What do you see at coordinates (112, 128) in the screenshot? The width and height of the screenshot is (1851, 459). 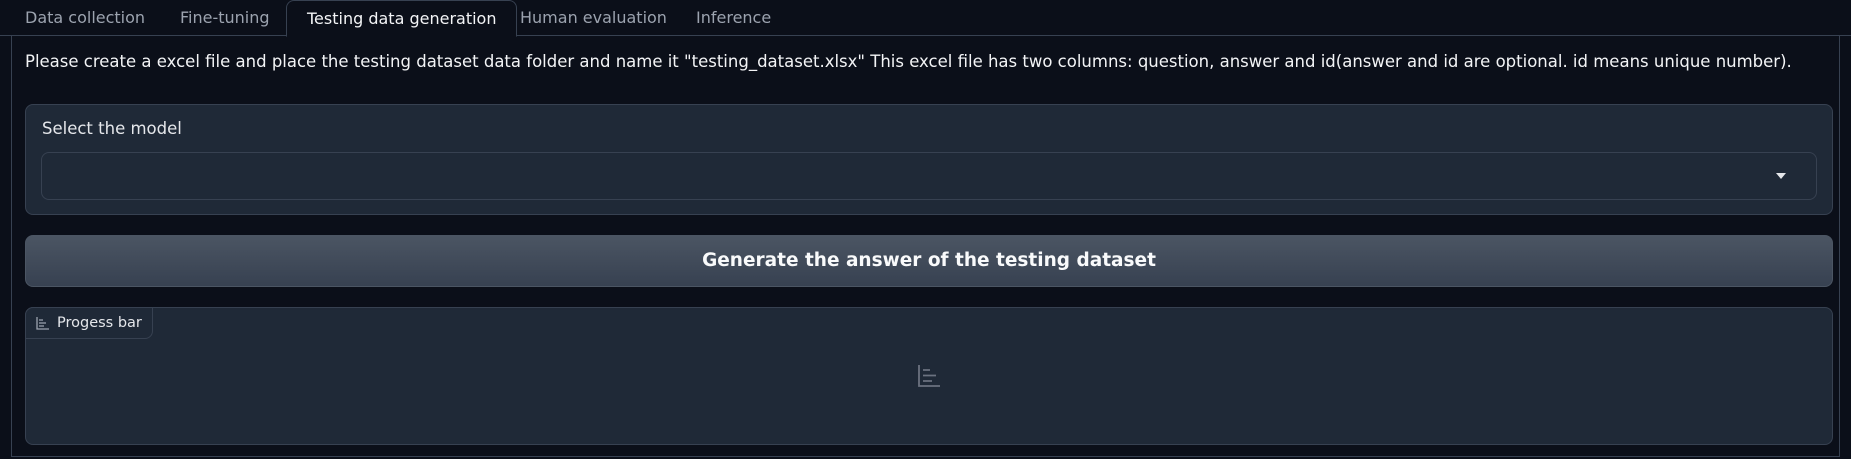 I see `model-select-label: Select the model` at bounding box center [112, 128].